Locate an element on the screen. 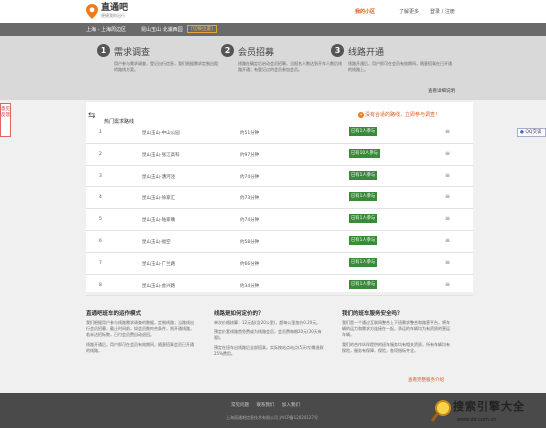 The width and height of the screenshot is (546, 428). full-service-intro-link: 查看完整服务介绍 is located at coordinates (426, 380).